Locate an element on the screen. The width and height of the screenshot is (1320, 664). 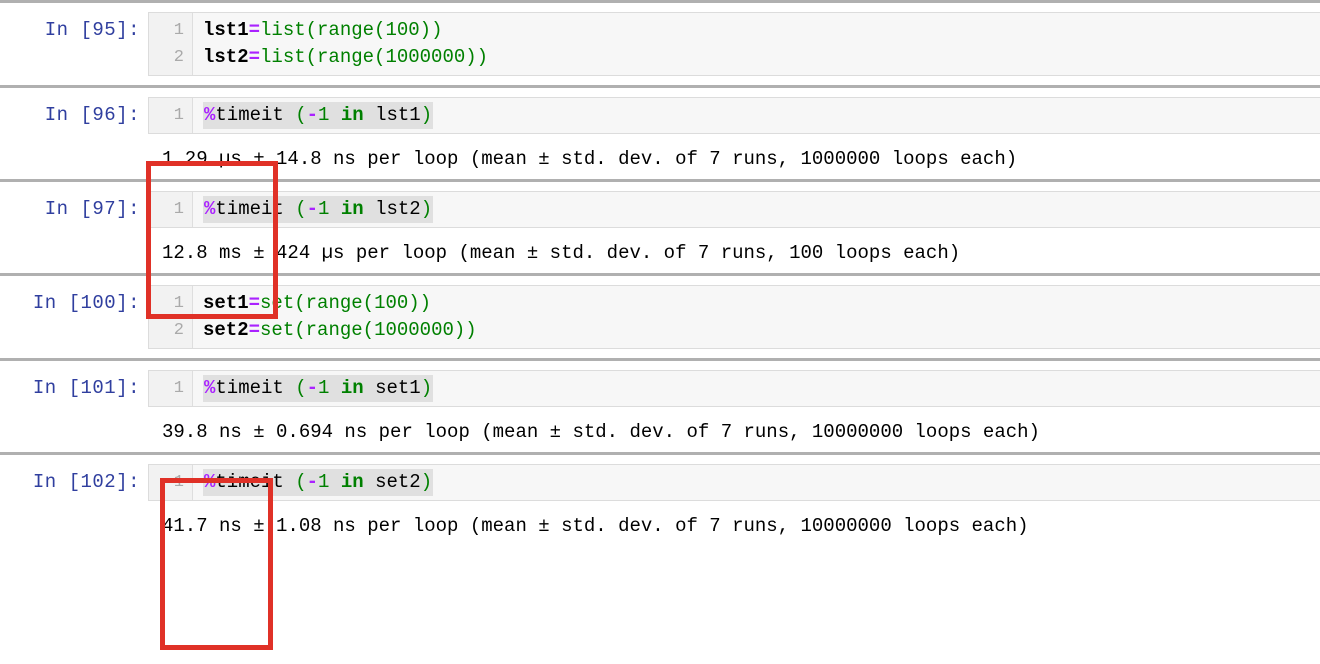
magic-command-highlight: %timeit (-1 in set2) is located at coordinates (318, 482).